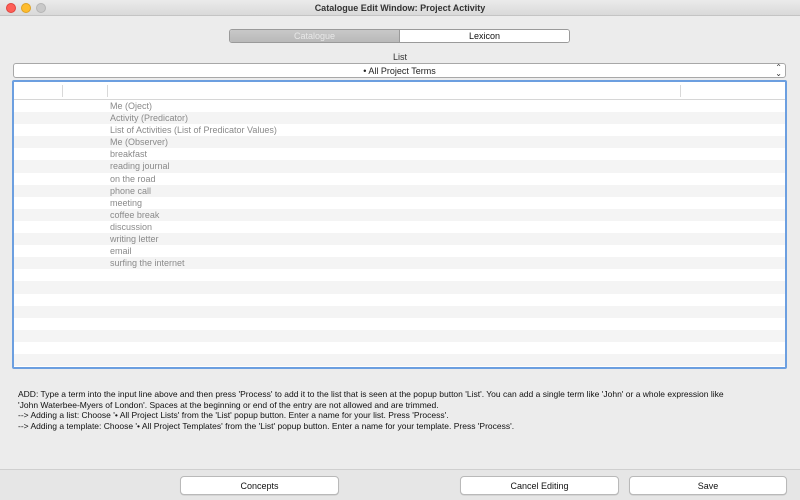  I want to click on zoom-window-icon, so click(41, 8).